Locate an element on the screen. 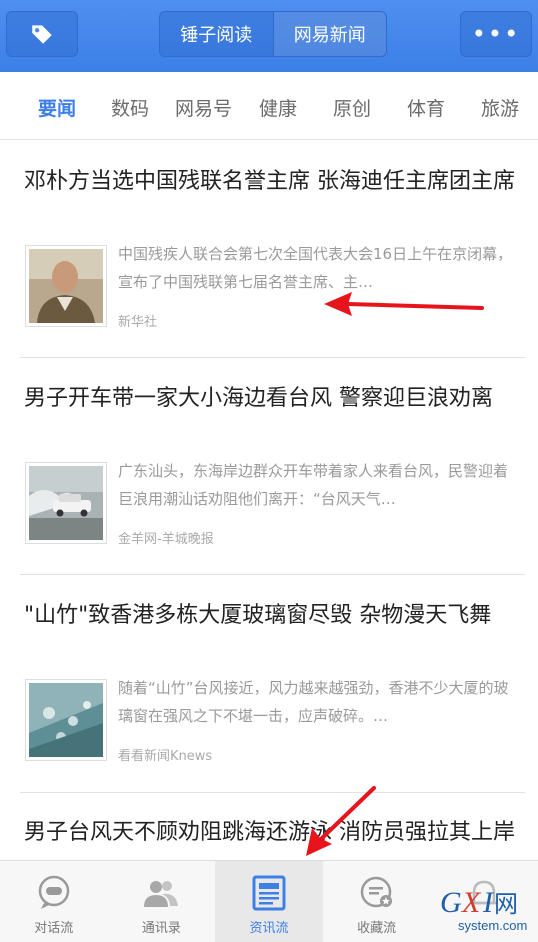 The image size is (538, 942). tab-digital: 数码 is located at coordinates (130, 107).